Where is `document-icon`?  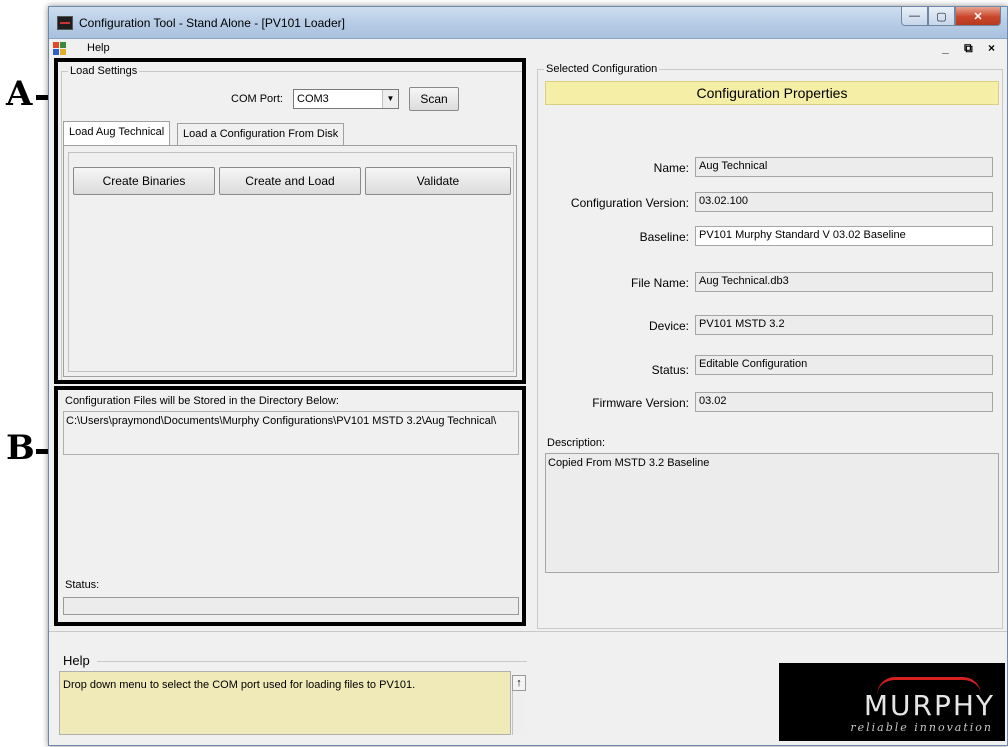
document-icon is located at coordinates (60, 48).